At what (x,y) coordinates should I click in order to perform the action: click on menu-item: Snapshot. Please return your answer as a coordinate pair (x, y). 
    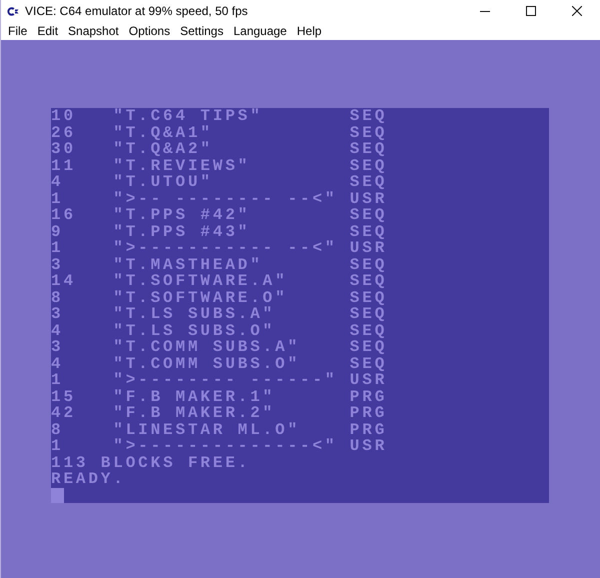
    Looking at the image, I should click on (93, 31).